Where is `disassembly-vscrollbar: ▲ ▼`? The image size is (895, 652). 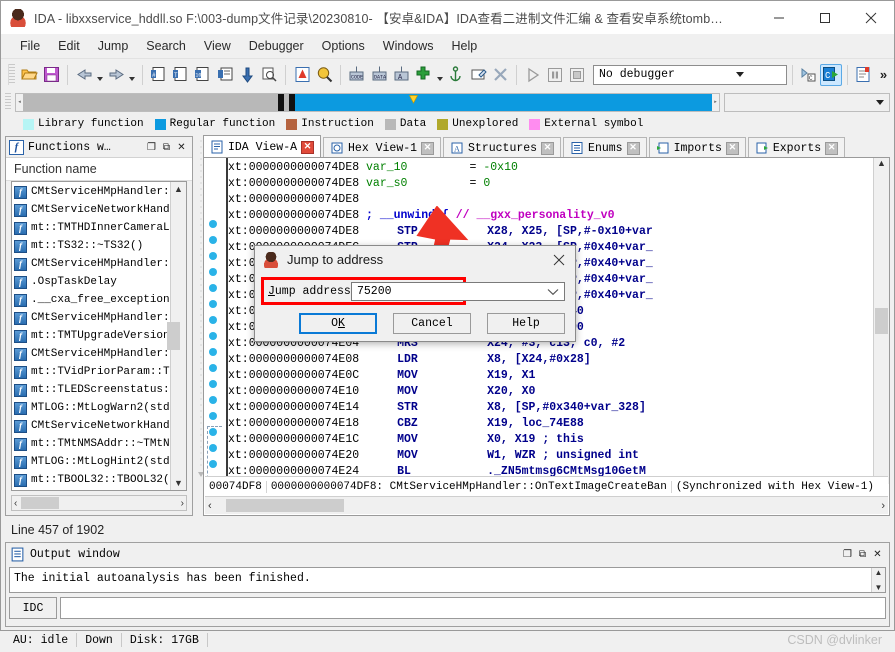
disassembly-vscrollbar: ▲ ▼ is located at coordinates (881, 321).